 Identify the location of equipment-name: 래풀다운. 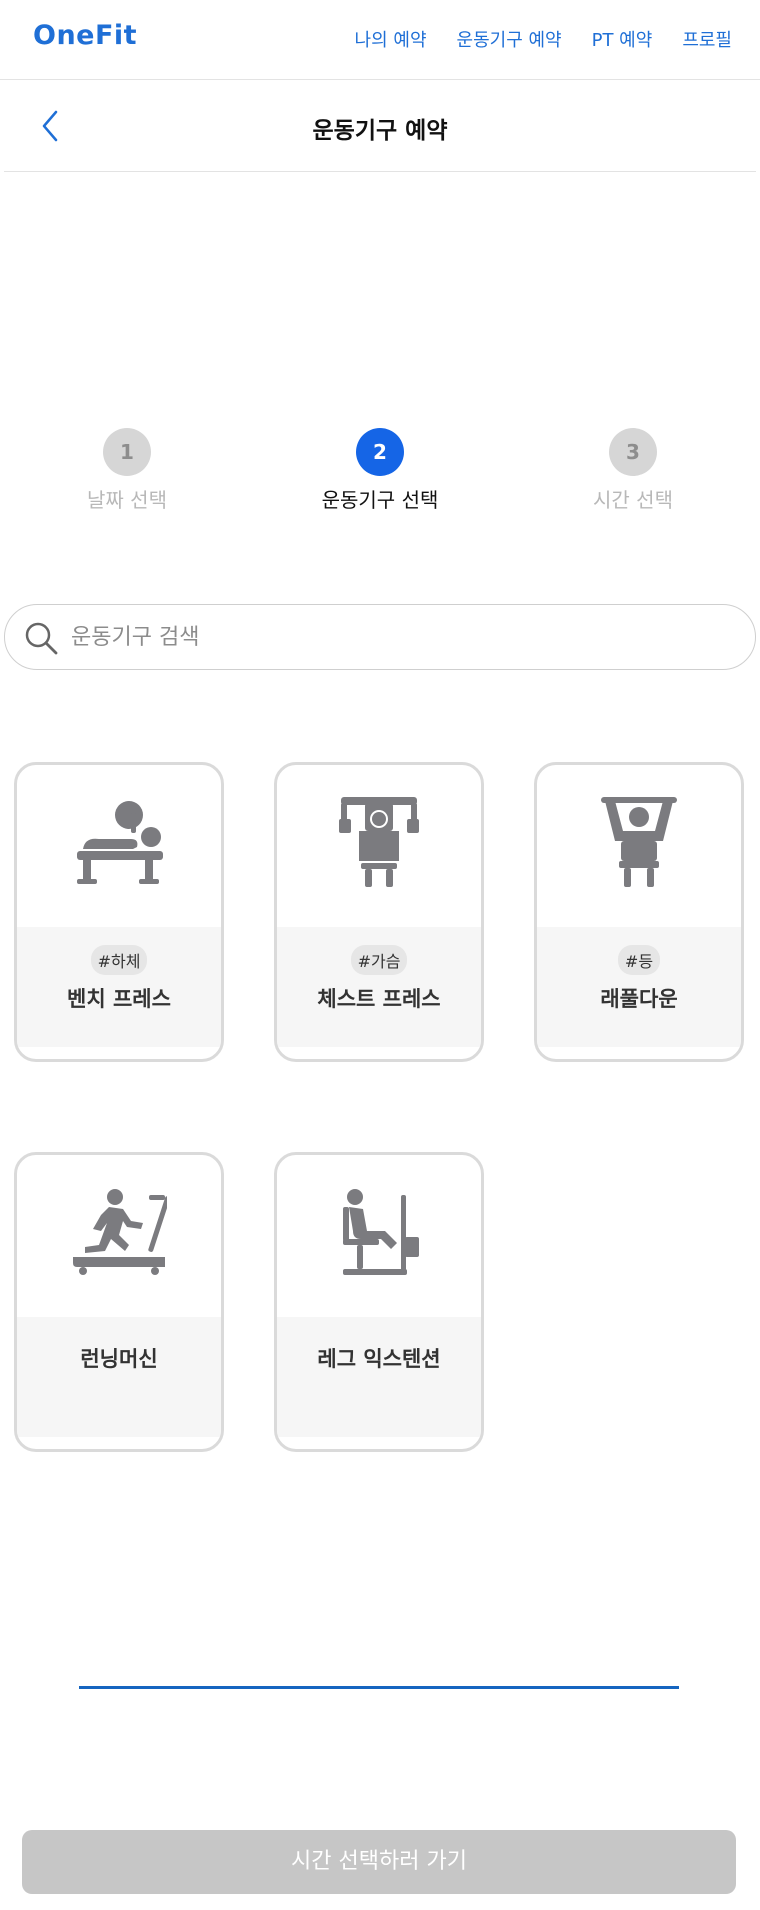
(639, 999).